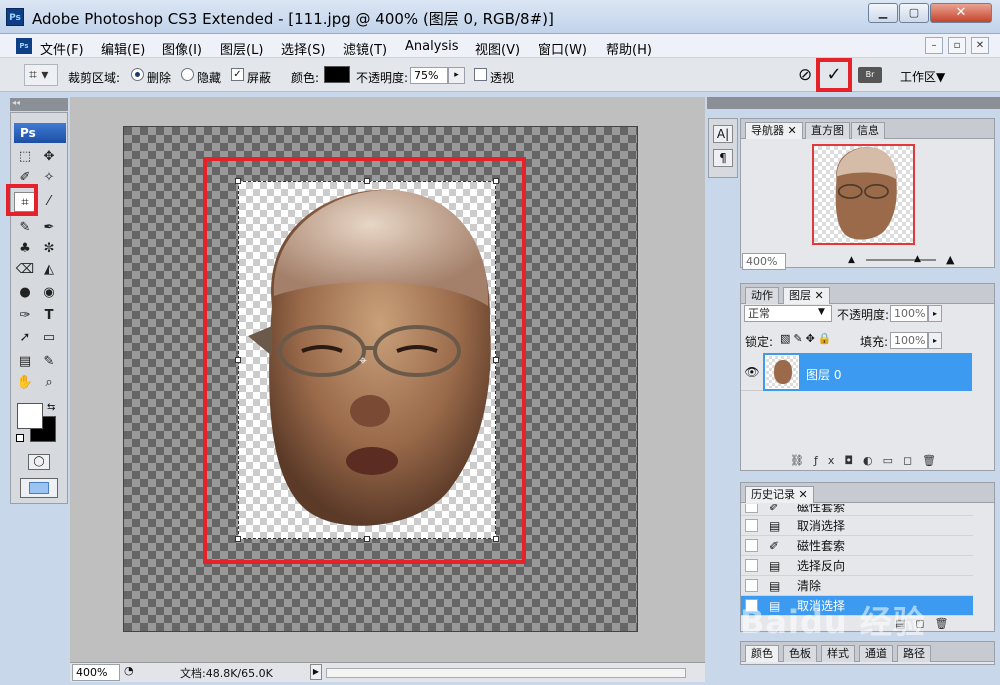 The height and width of the screenshot is (685, 1000). I want to click on doc-restore-icon: ▫, so click(957, 45).